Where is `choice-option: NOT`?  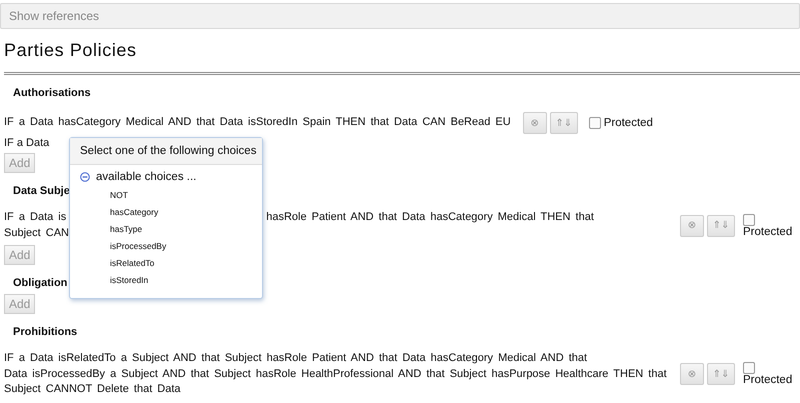
choice-option: NOT is located at coordinates (186, 195).